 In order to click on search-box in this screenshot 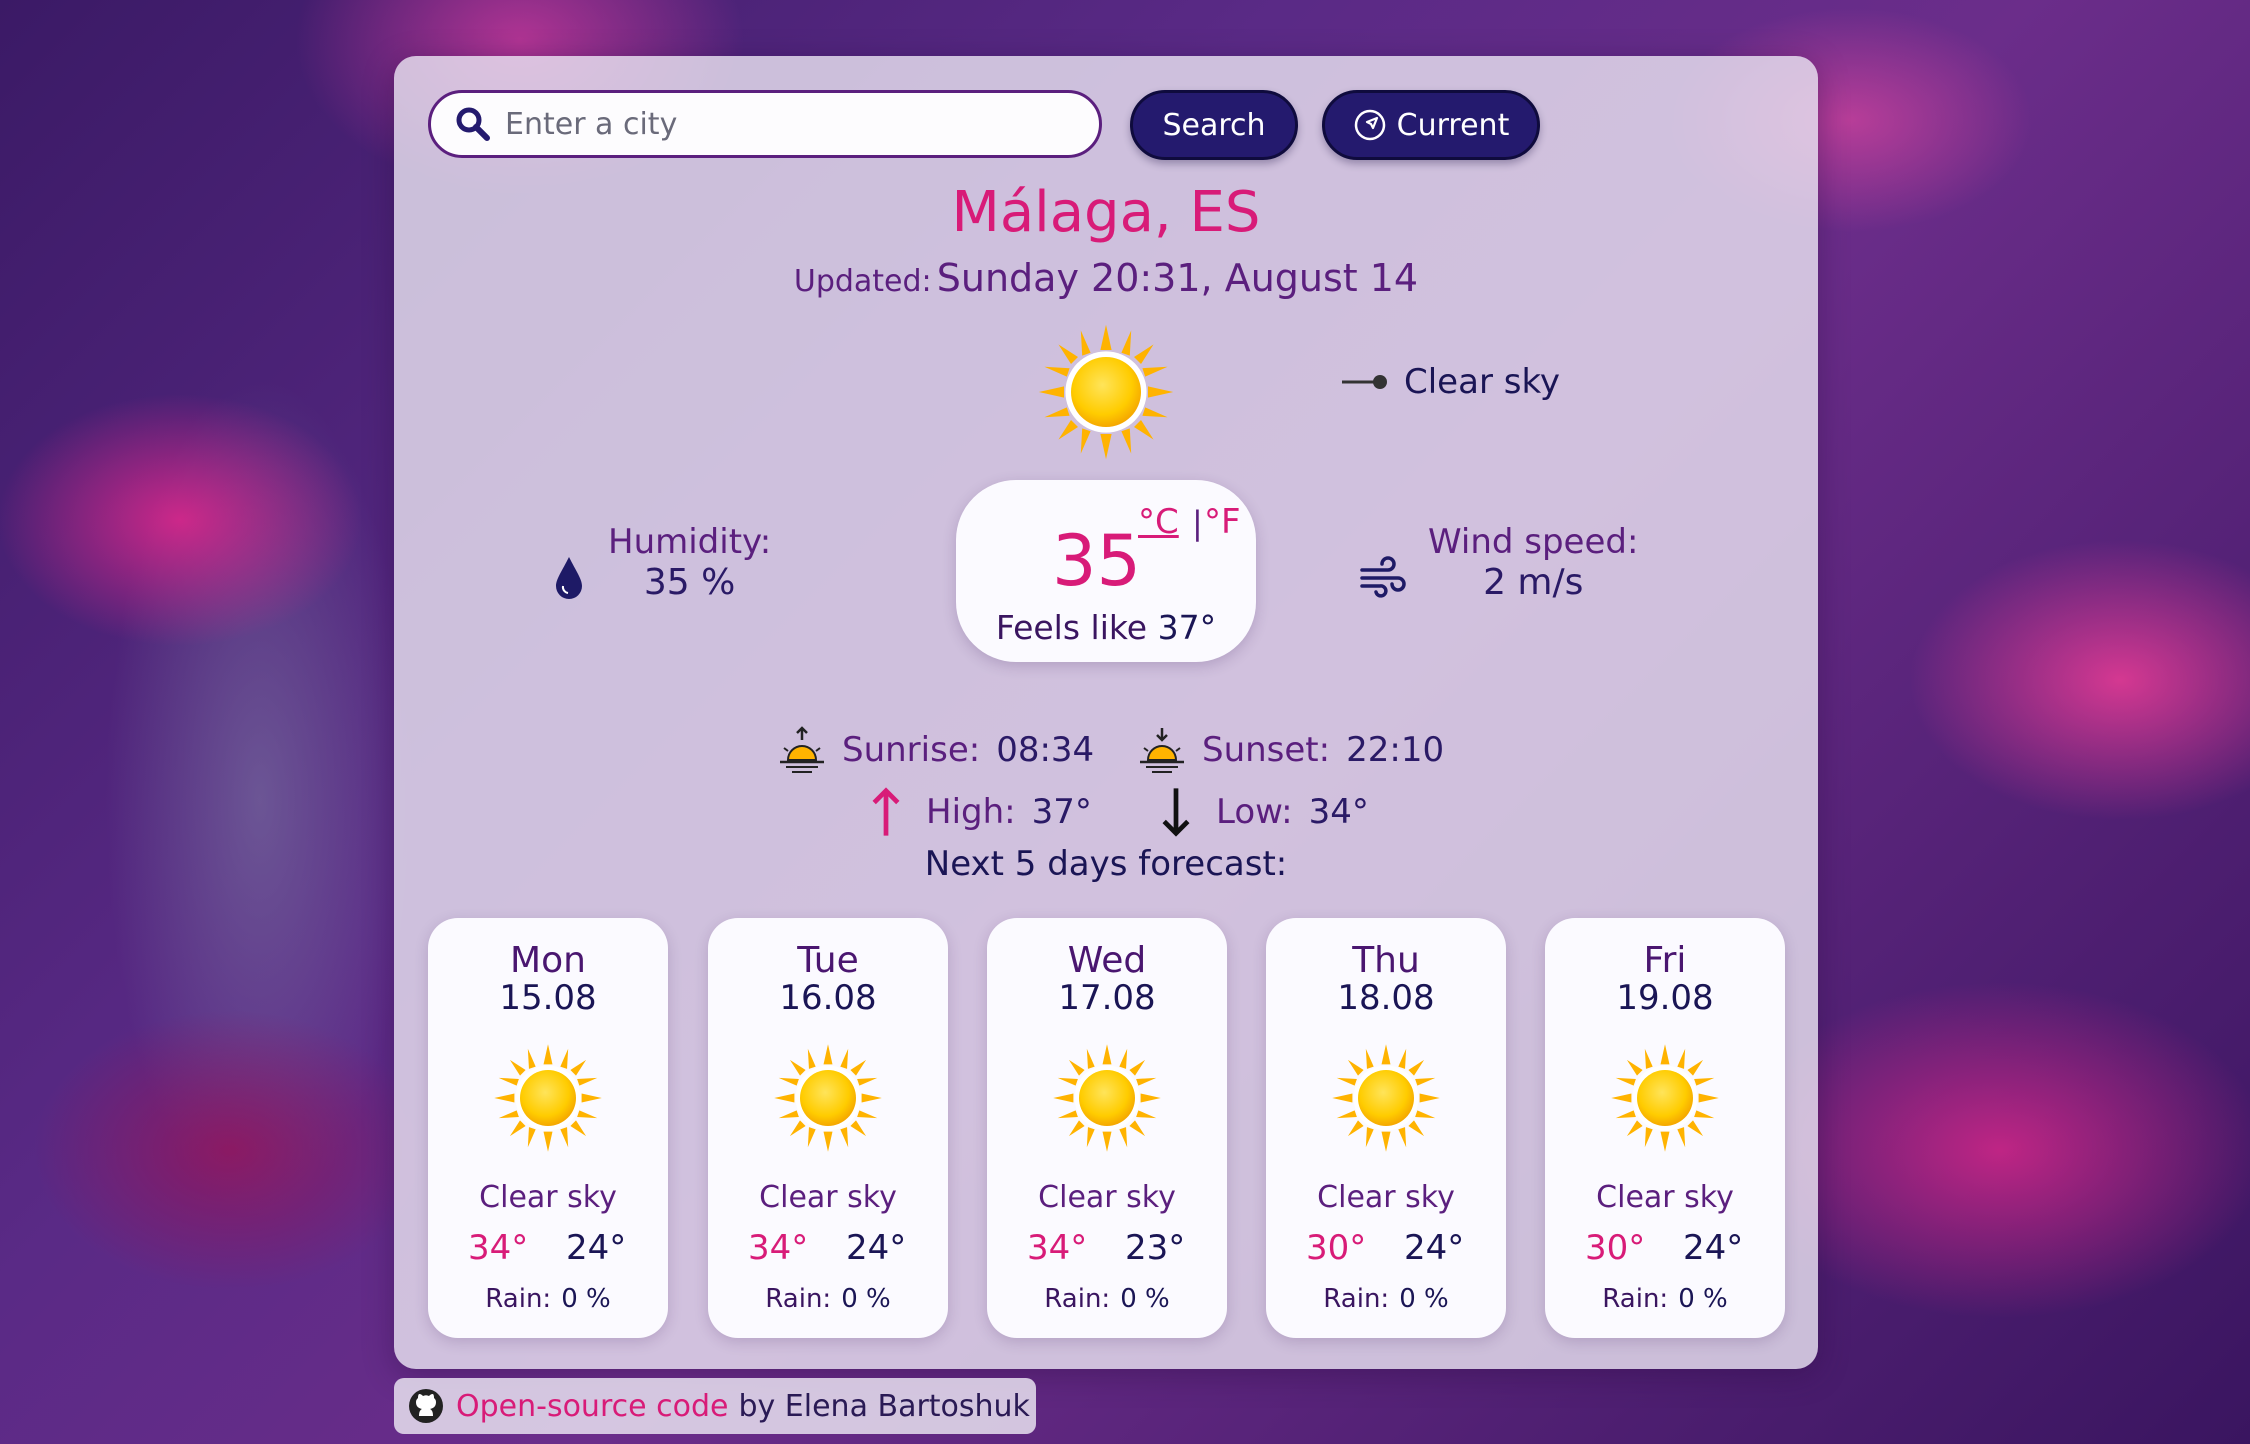, I will do `click(765, 124)`.